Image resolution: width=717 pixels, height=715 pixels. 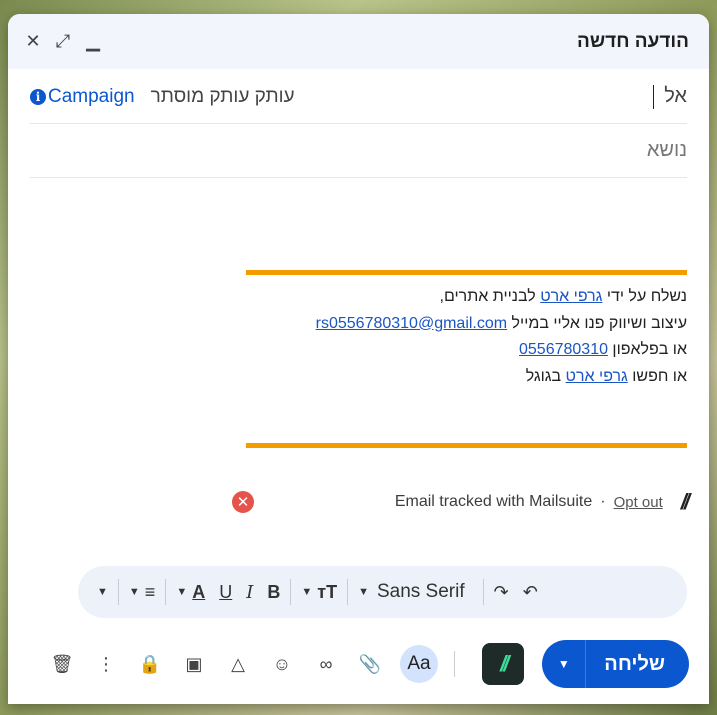 What do you see at coordinates (675, 96) in the screenshot?
I see `to-label: אל` at bounding box center [675, 96].